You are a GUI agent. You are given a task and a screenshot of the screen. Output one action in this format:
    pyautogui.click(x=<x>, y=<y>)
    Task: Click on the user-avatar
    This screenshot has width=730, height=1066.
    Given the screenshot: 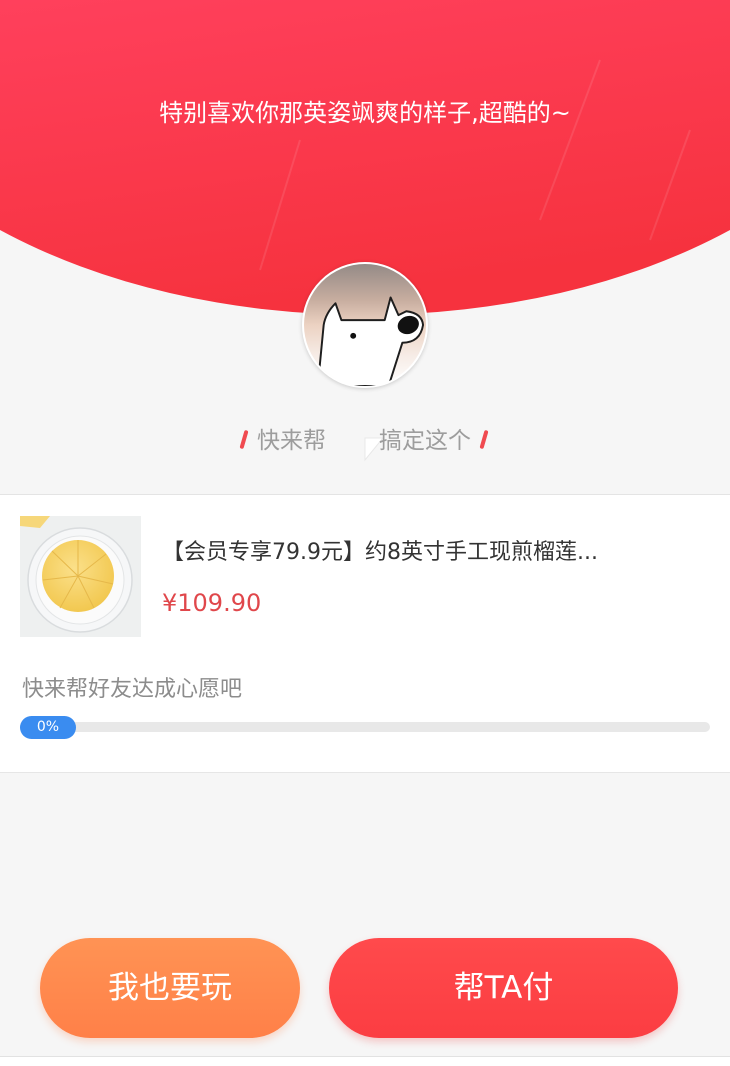 What is the action you would take?
    pyautogui.click(x=365, y=325)
    